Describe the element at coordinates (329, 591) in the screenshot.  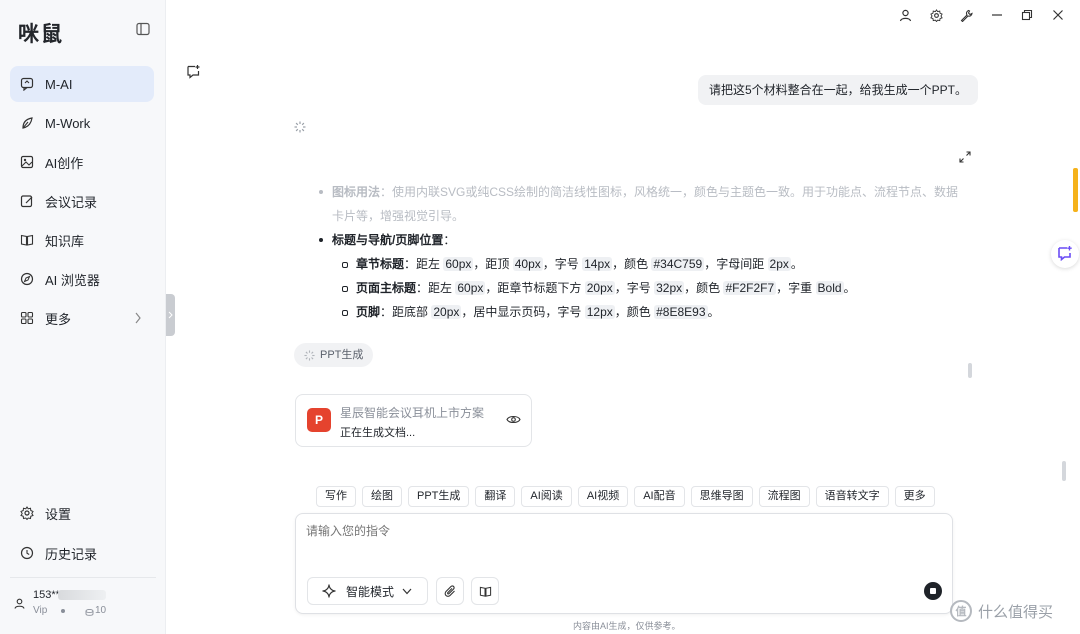
I see `sparkle-mode-icon` at that location.